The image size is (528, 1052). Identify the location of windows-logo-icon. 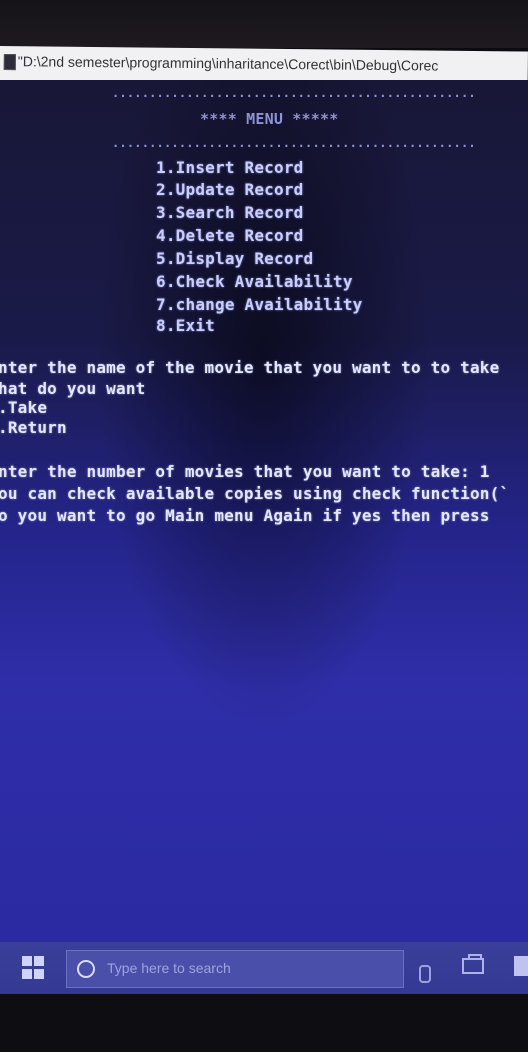
(34, 968).